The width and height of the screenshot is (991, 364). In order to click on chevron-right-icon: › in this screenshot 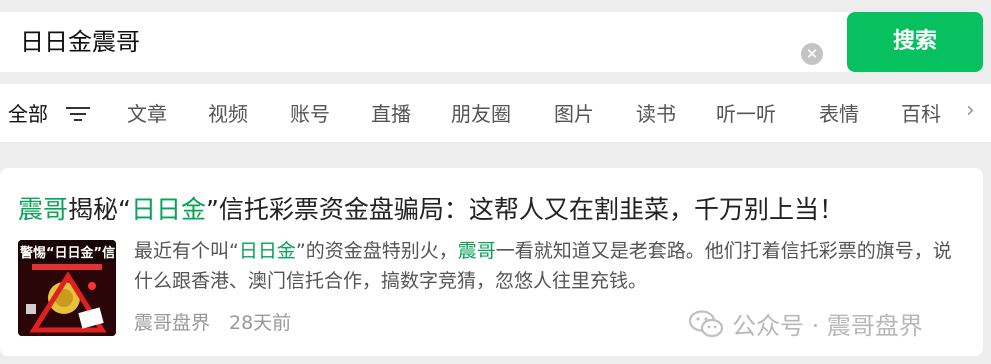, I will do `click(970, 110)`.